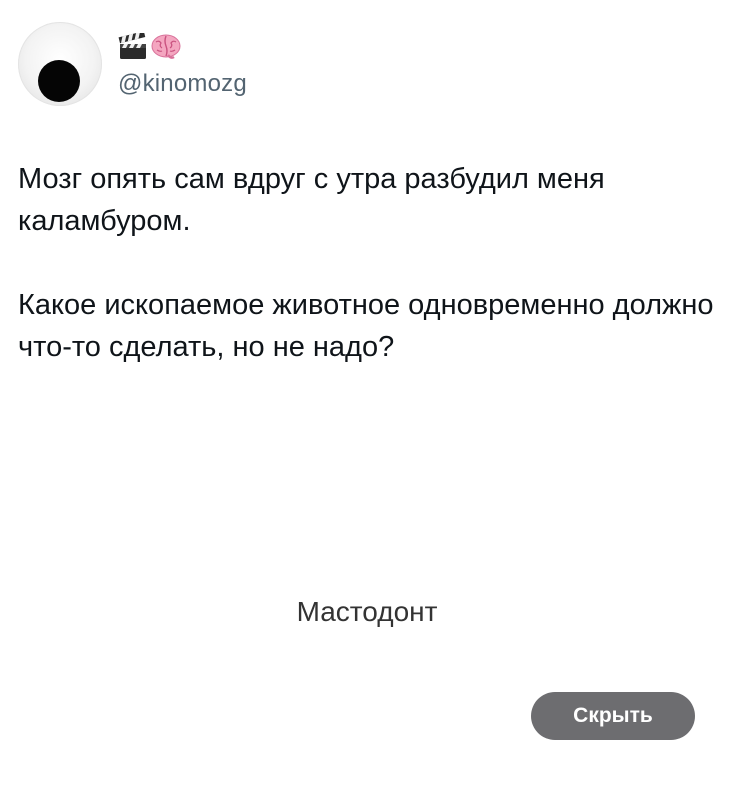 The width and height of the screenshot is (754, 800). I want to click on avatar, so click(60, 64).